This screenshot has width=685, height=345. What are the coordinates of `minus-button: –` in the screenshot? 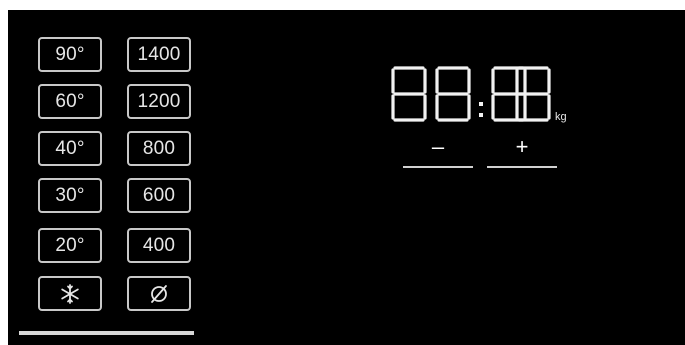 It's located at (438, 152).